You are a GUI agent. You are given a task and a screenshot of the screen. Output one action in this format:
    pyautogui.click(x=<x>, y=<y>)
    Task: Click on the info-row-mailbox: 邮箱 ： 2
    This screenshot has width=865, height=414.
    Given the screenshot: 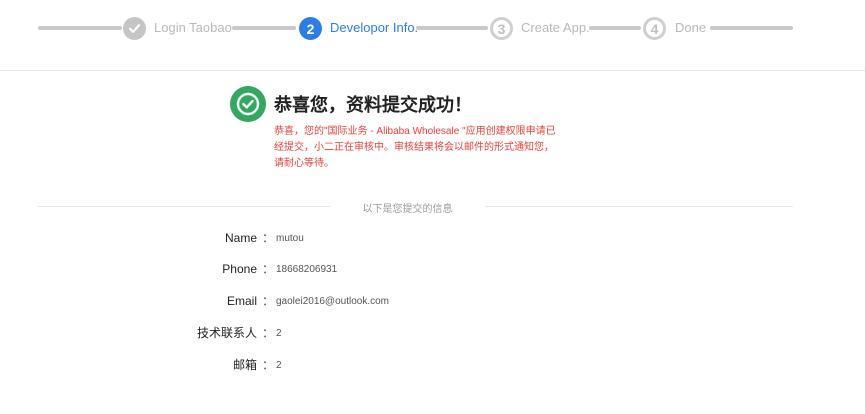 What is the action you would take?
    pyautogui.click(x=432, y=366)
    